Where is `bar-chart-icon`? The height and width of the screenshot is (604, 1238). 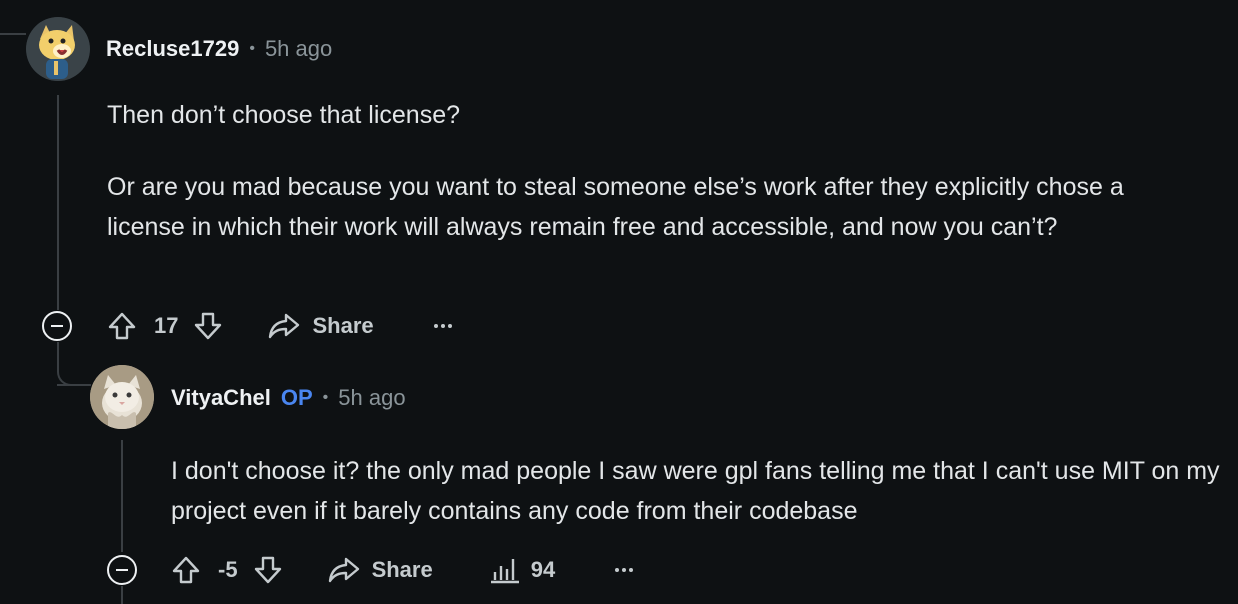 bar-chart-icon is located at coordinates (504, 571).